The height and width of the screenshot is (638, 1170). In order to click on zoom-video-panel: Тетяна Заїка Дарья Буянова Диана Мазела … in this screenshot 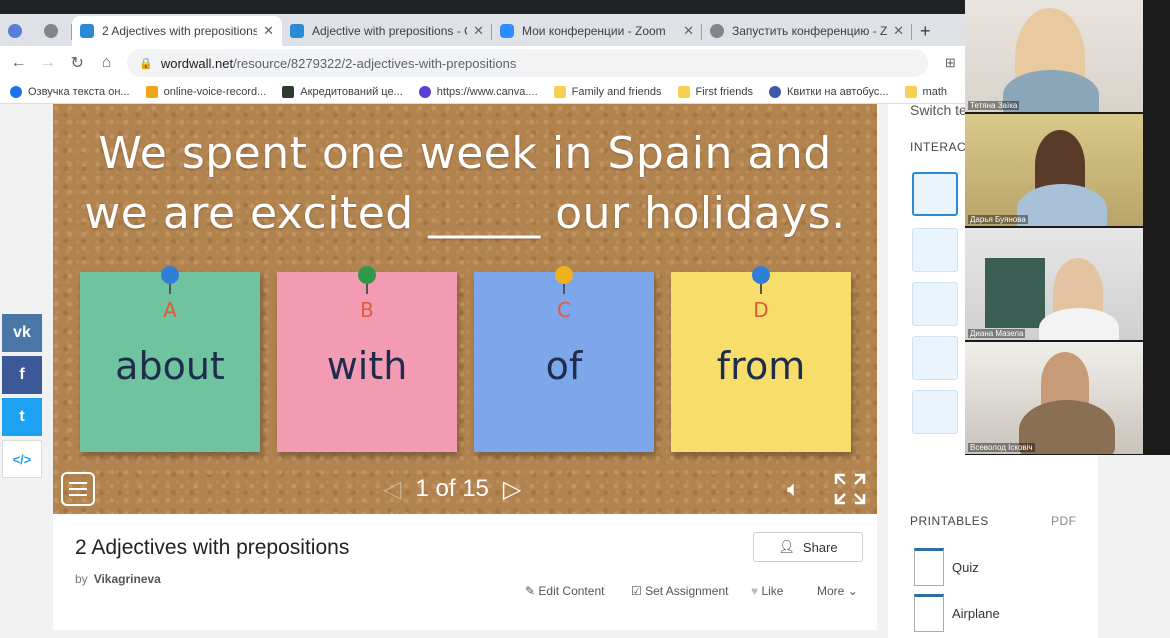, I will do `click(1067, 227)`.